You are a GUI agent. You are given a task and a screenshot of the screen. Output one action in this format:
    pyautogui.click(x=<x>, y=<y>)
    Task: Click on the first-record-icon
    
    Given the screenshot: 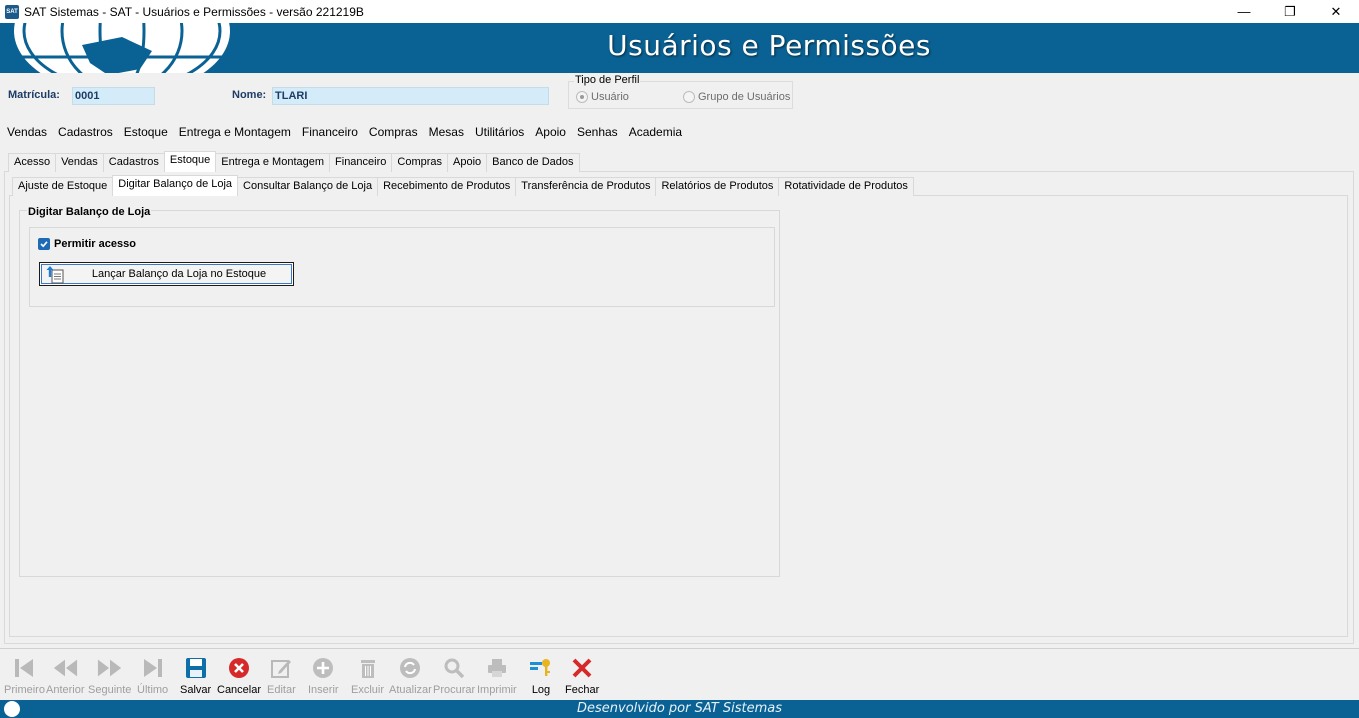 What is the action you would take?
    pyautogui.click(x=24, y=668)
    